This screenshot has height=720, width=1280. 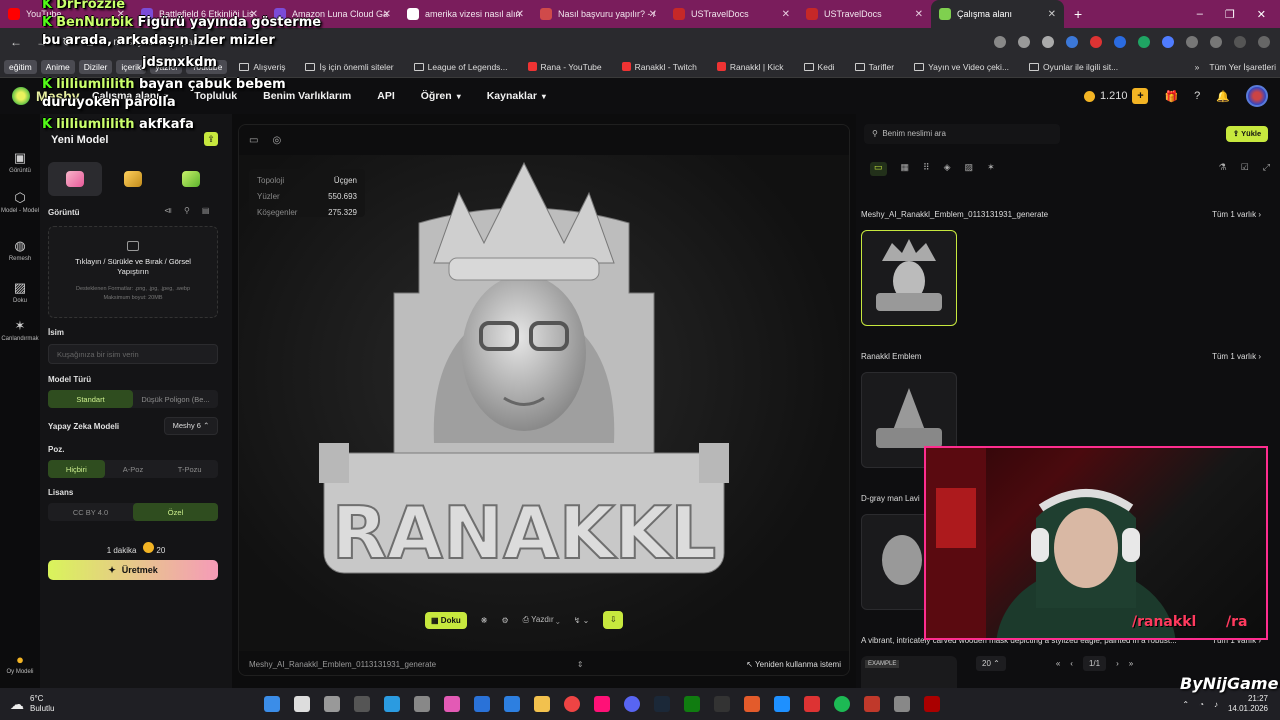 What do you see at coordinates (819, 67) in the screenshot?
I see `bookmark-item: Kedi` at bounding box center [819, 67].